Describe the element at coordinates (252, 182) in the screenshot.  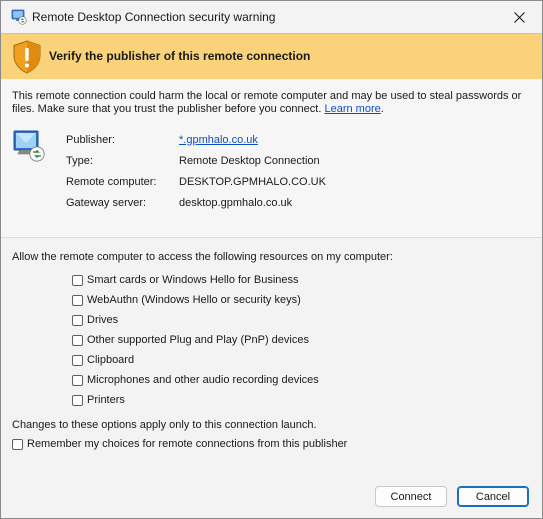
I see `remote-computer-value: DESKTOP.GPMHALO.CO.UK` at that location.